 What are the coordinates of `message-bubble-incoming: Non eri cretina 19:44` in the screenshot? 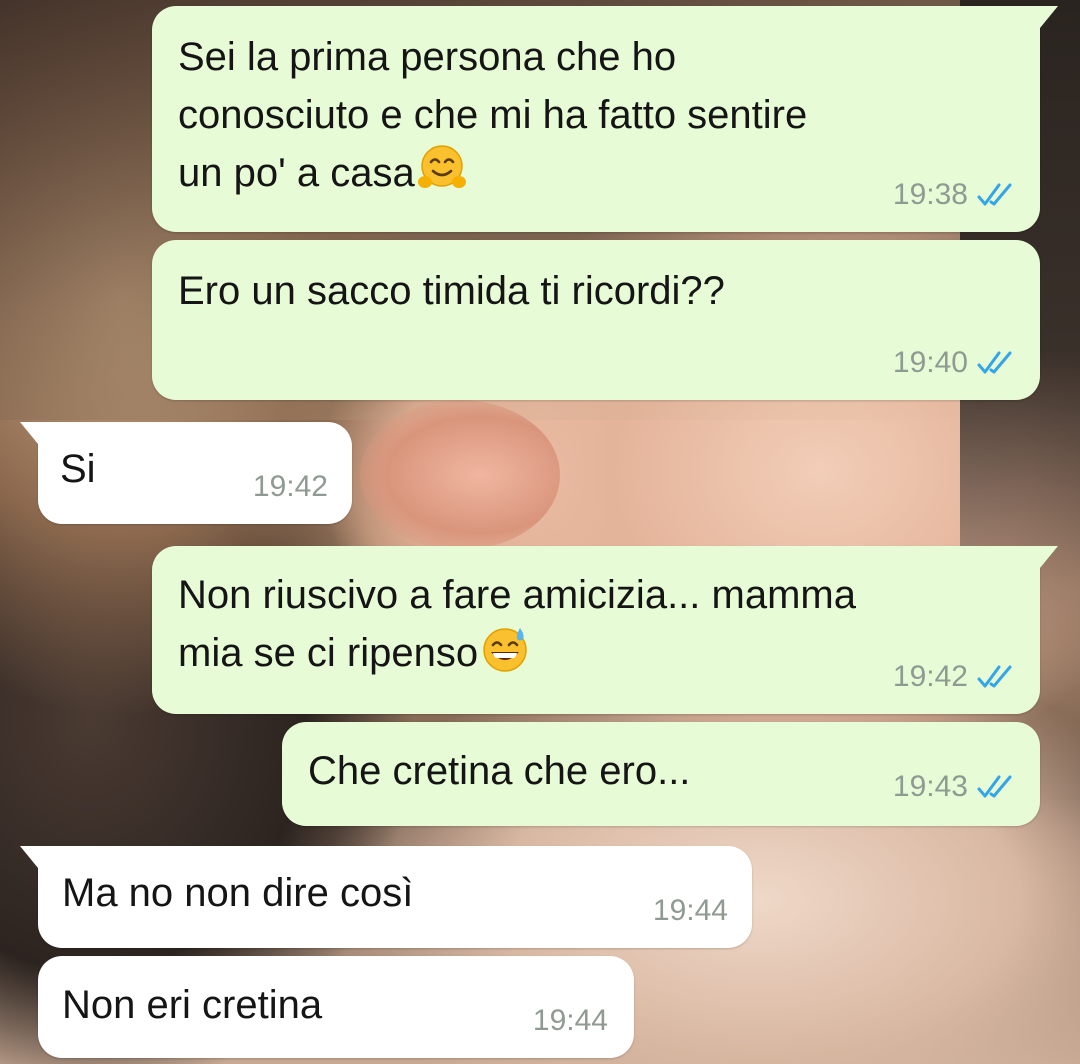 It's located at (336, 1007).